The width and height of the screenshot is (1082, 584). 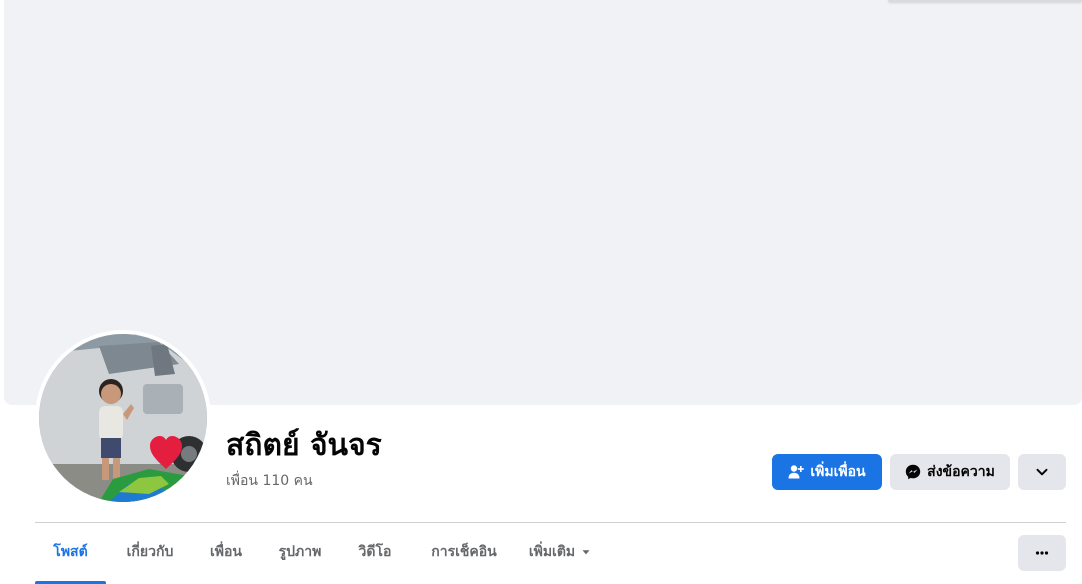 I want to click on profile-name: สถิตย์ จันจร, so click(x=304, y=445).